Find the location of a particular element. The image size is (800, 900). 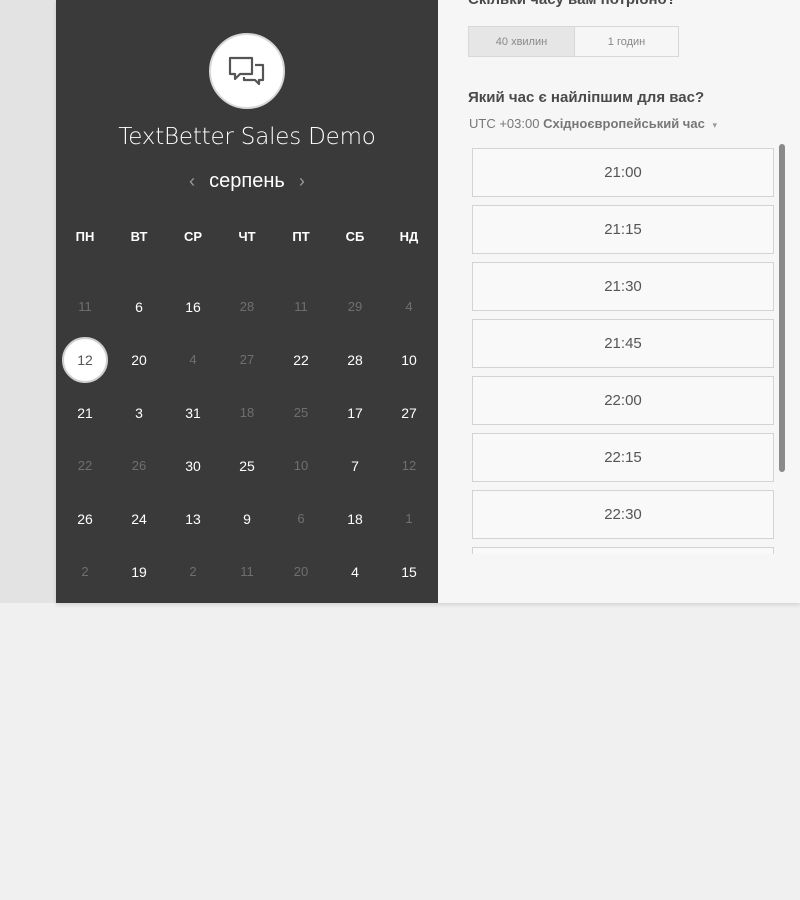

day-cell: 29 is located at coordinates (355, 306).